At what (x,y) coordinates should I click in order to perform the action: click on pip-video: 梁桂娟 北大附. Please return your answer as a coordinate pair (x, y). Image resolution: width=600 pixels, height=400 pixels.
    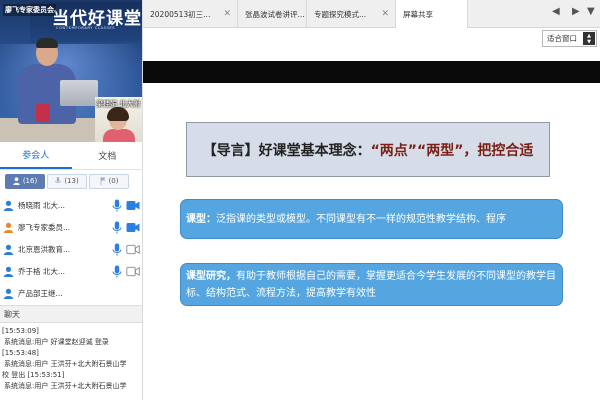
    Looking at the image, I should click on (118, 119).